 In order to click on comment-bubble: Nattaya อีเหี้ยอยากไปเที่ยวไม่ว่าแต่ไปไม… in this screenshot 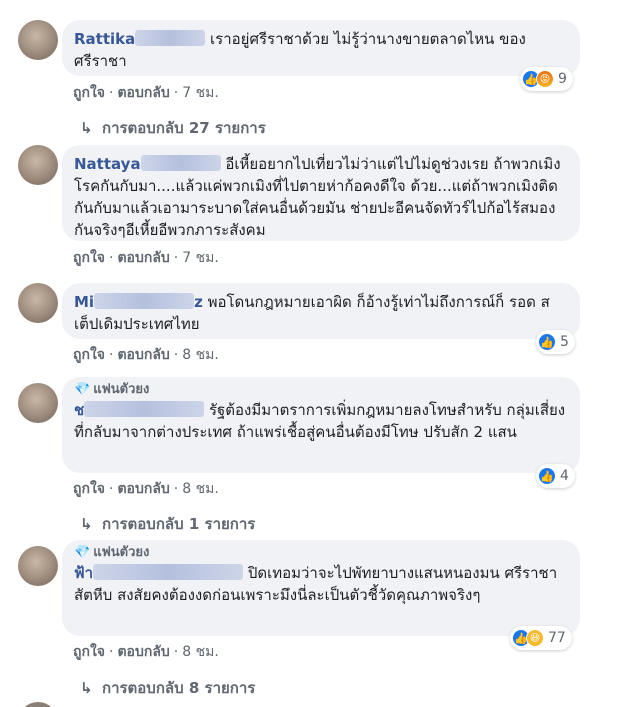, I will do `click(321, 193)`.